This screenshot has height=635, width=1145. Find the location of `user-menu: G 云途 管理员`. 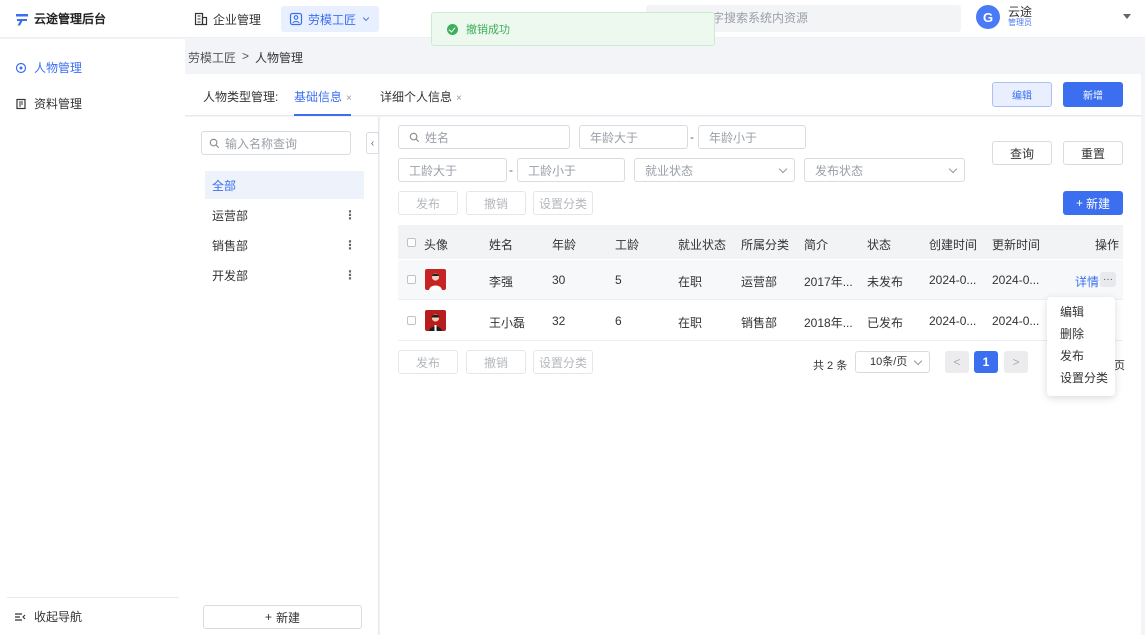

user-menu: G 云途 管理员 is located at coordinates (1004, 17).